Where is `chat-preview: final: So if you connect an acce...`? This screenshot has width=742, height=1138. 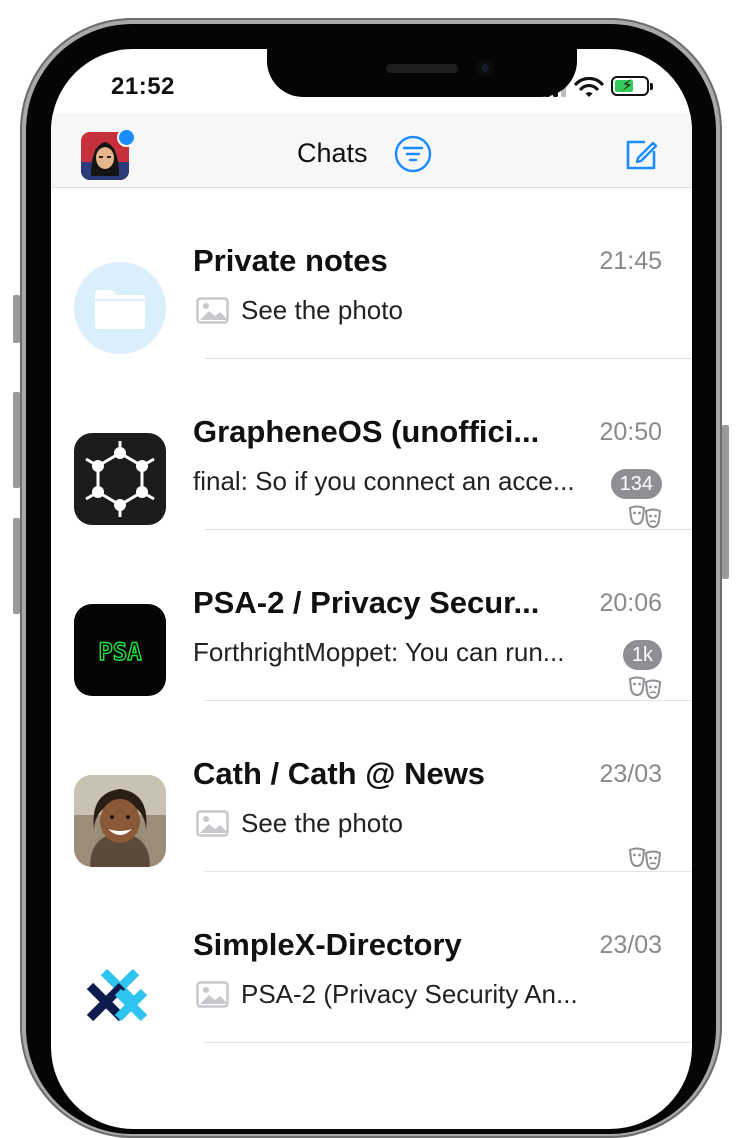
chat-preview: final: So if you connect an acce... is located at coordinates (384, 481).